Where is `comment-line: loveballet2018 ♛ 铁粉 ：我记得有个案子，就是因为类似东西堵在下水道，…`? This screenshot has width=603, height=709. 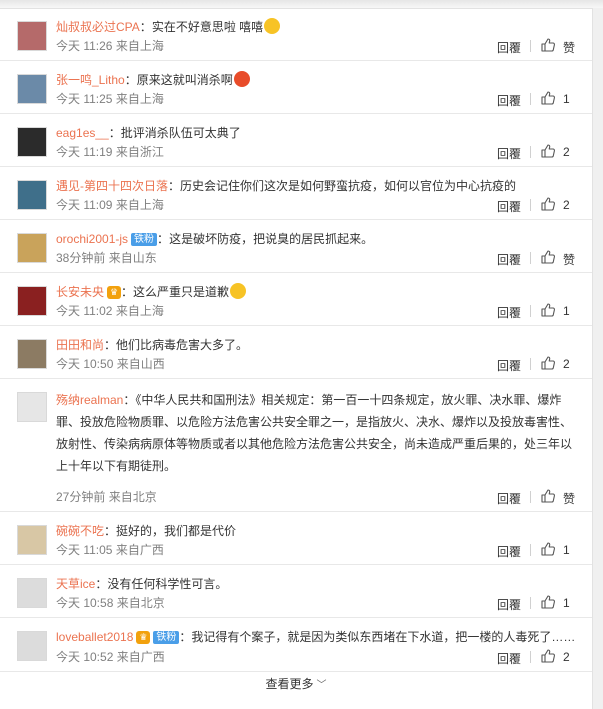
comment-line: loveballet2018 ♛ 铁粉 ：我记得有个案子，就是因为类似东西堵在下水道，… is located at coordinates (318, 637).